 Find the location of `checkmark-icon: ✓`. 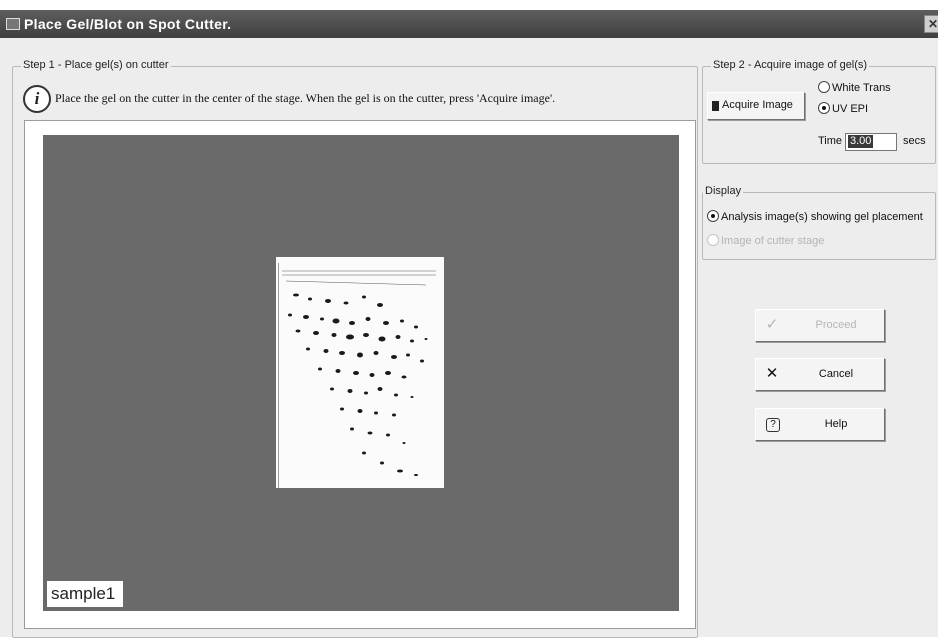

checkmark-icon: ✓ is located at coordinates (772, 324).